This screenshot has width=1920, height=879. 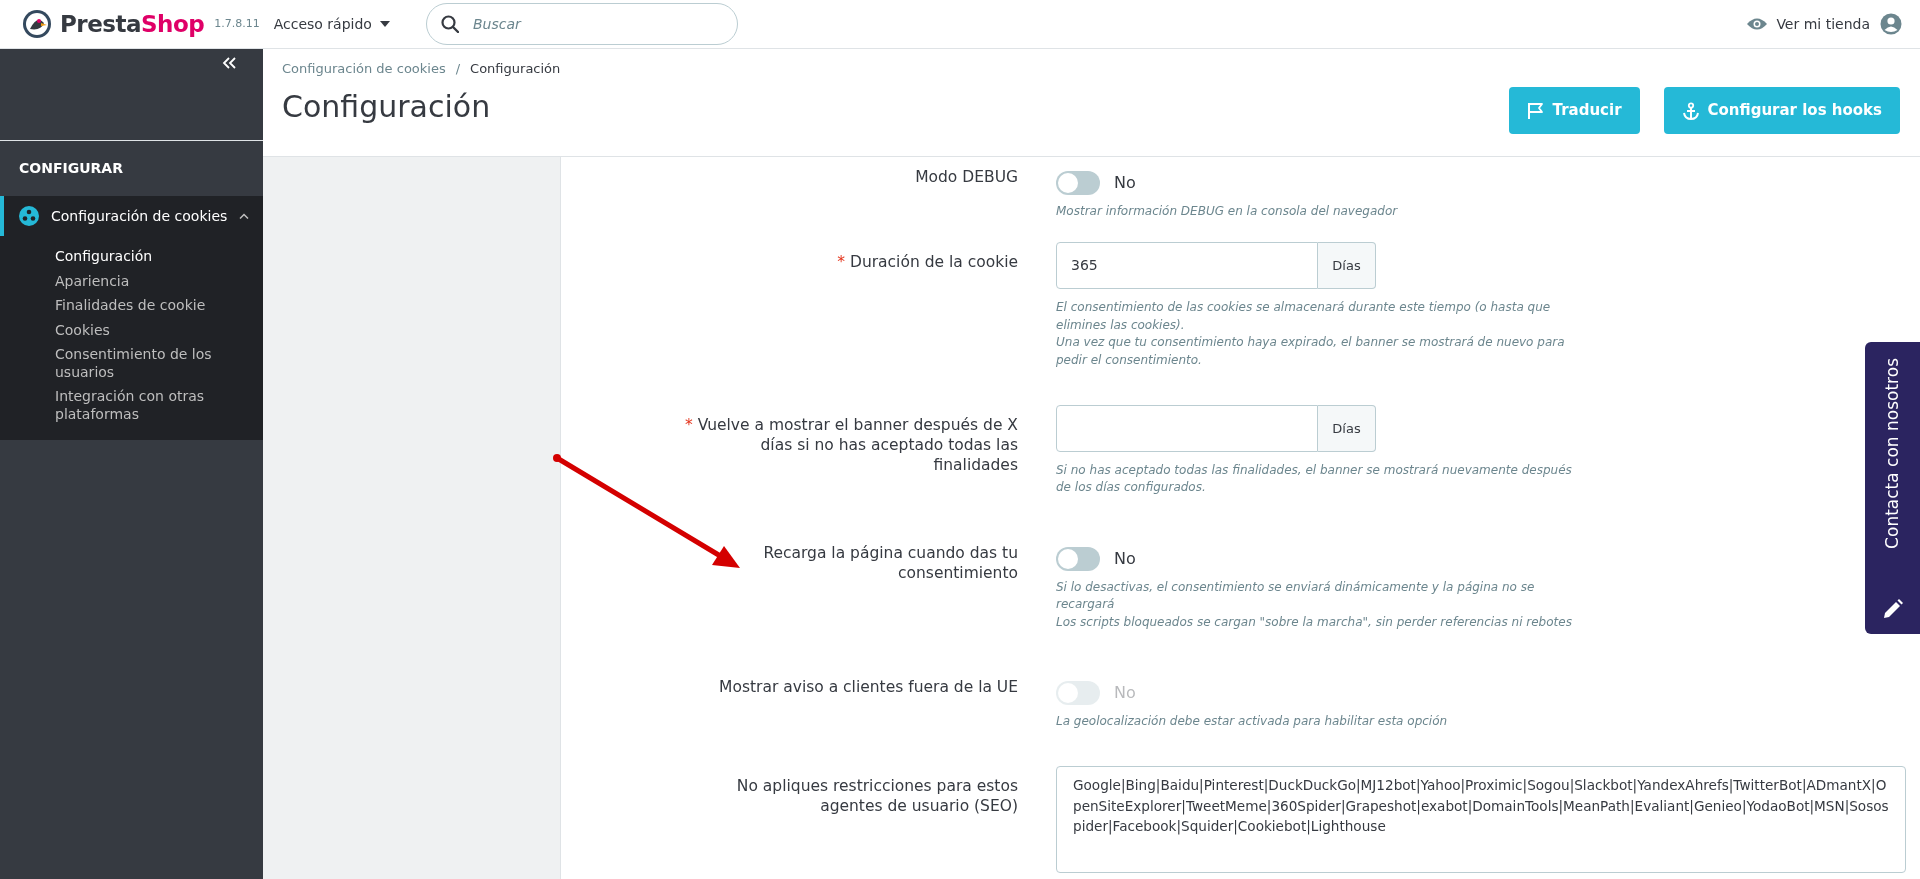 What do you see at coordinates (850, 445) in the screenshot?
I see `field-label: * Vuelve a mostrar el banner después de X días si no has aceptado todas las finalidades` at bounding box center [850, 445].